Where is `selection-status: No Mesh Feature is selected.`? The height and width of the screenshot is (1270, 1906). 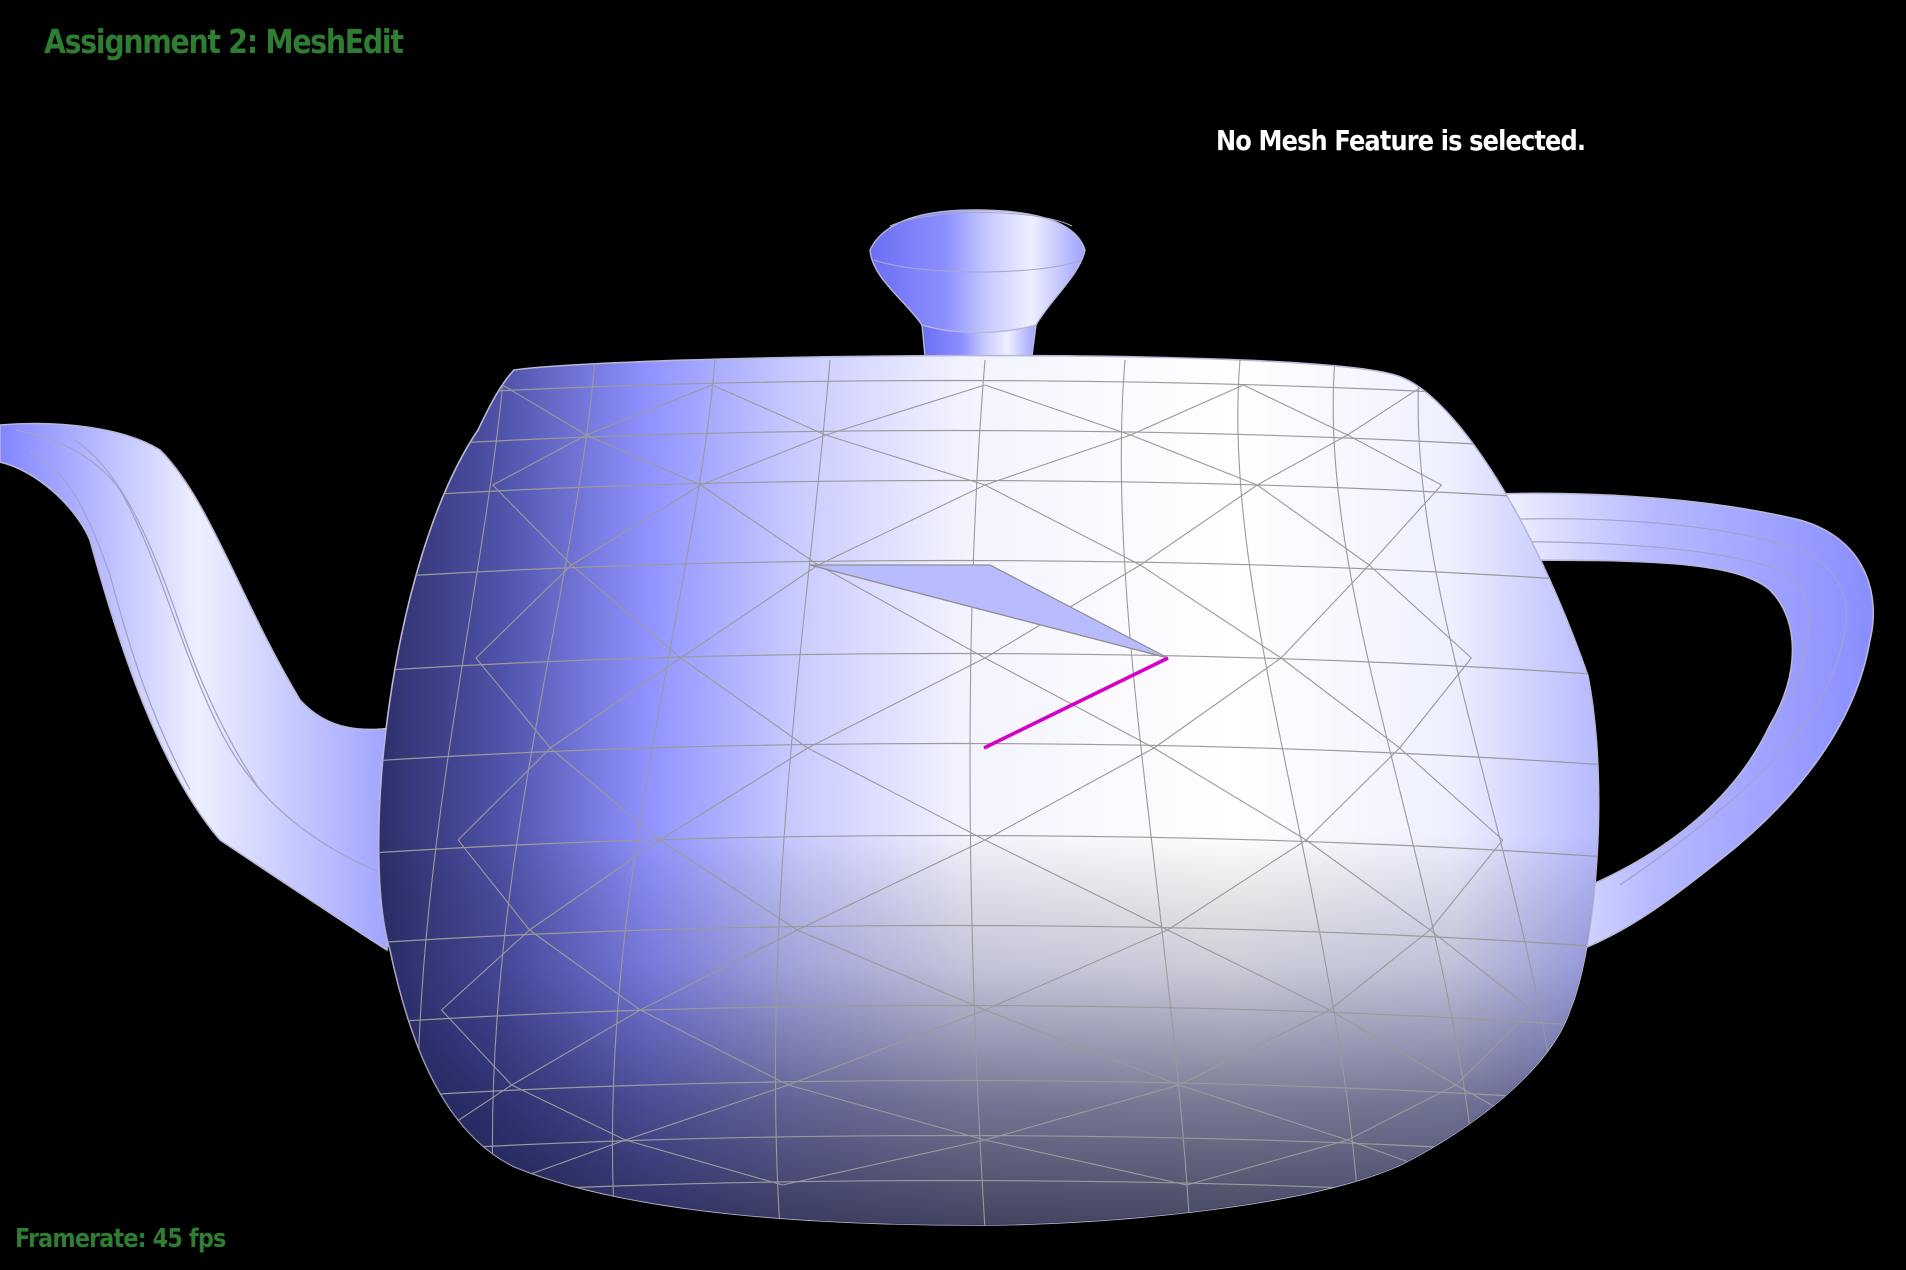
selection-status: No Mesh Feature is selected. is located at coordinates (1401, 140).